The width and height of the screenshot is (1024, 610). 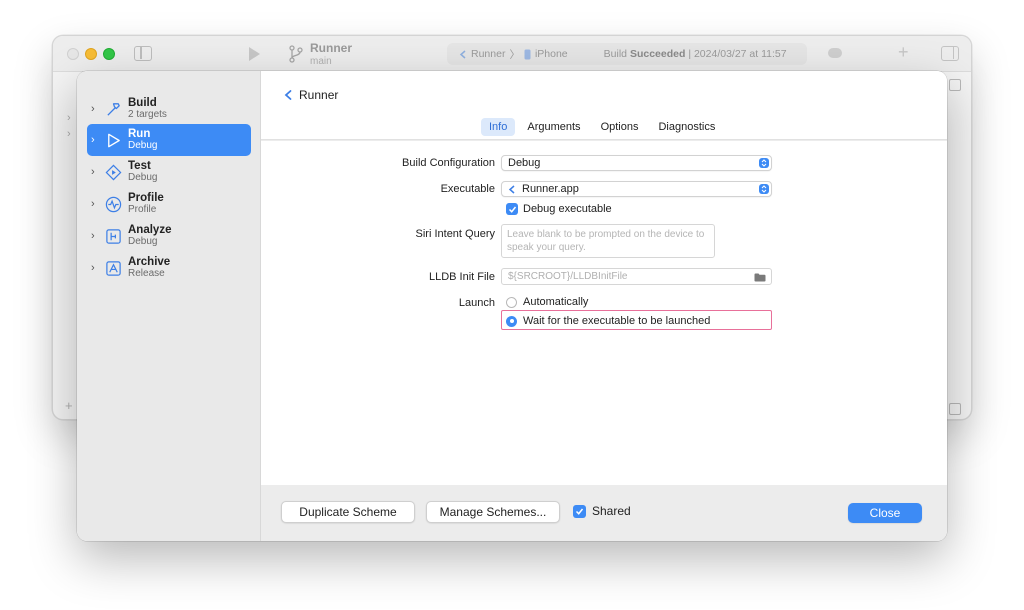 I want to click on archive-icon, so click(x=113, y=268).